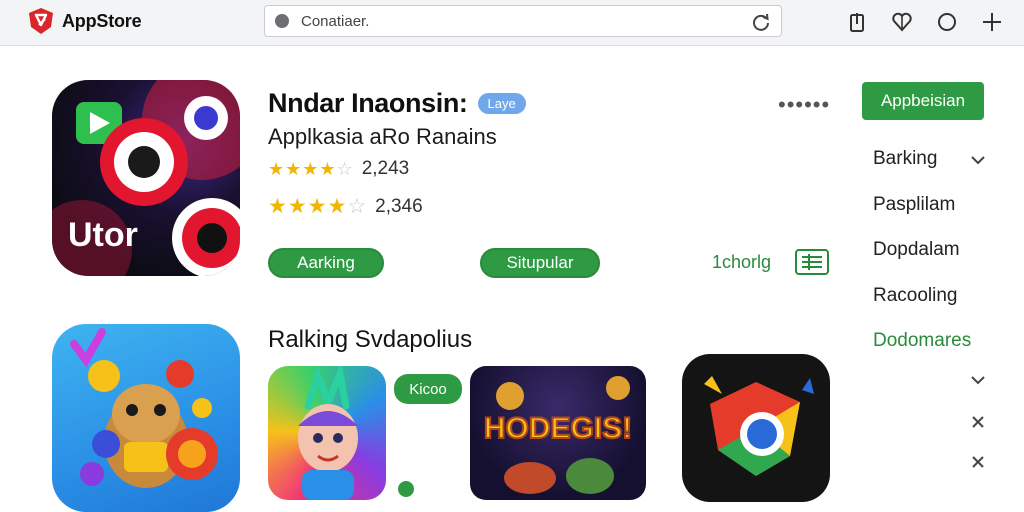 The image size is (1024, 512). Describe the element at coordinates (327, 433) in the screenshot. I see `game-icon-character` at that location.